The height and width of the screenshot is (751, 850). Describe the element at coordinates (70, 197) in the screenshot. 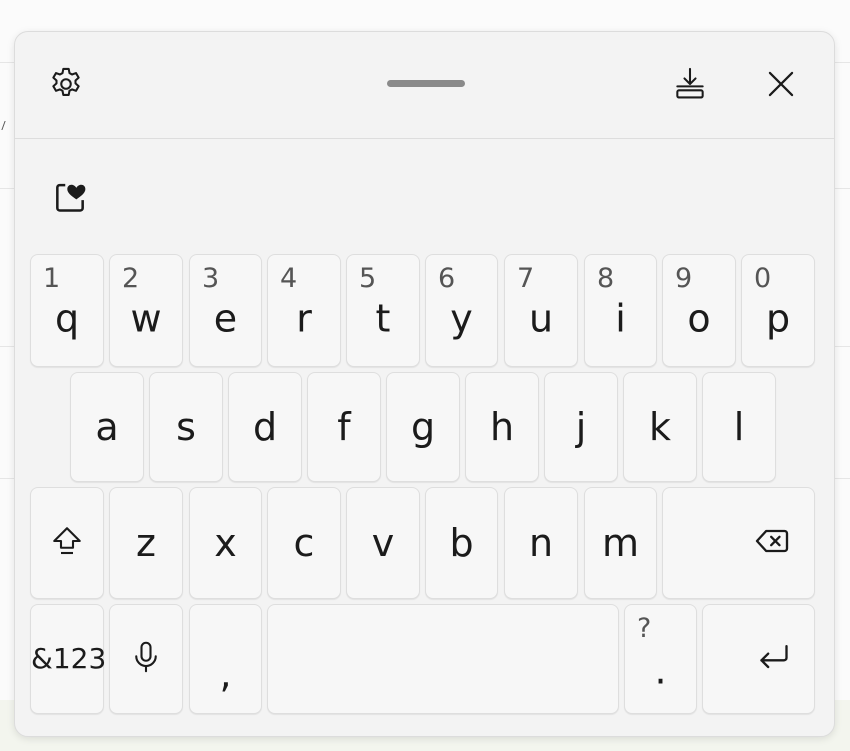

I see `clipboard-heart-icon` at that location.